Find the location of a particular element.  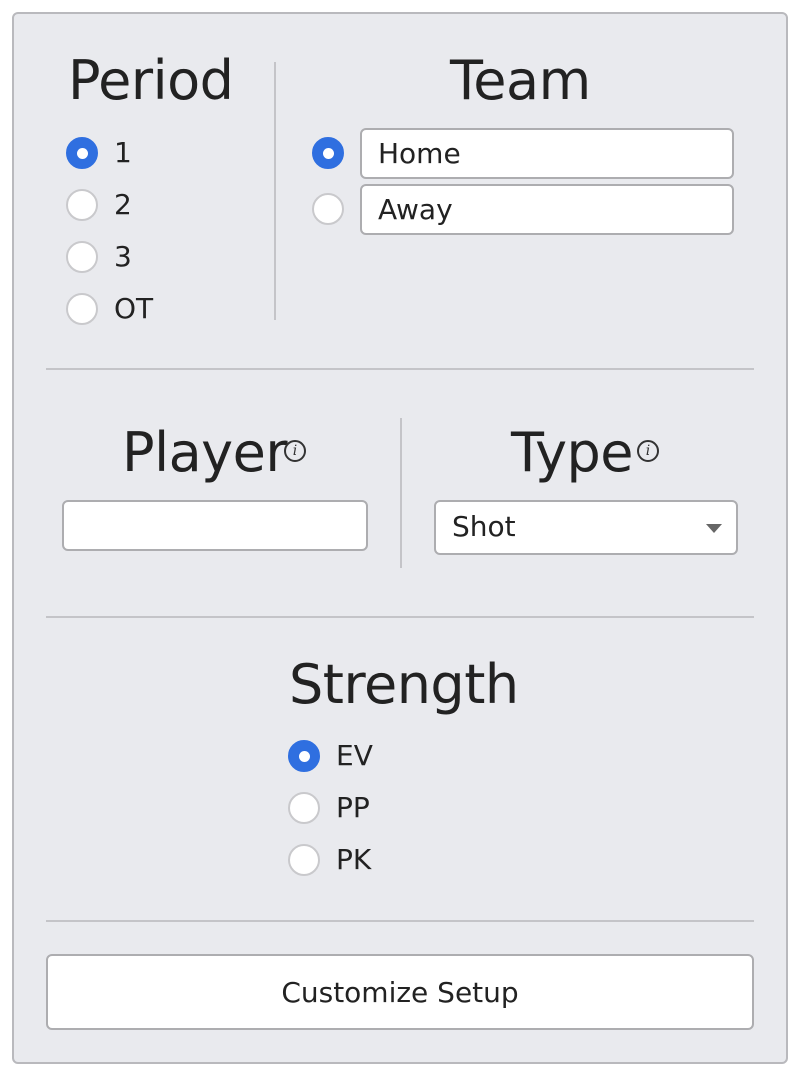

period-1-label: 1 is located at coordinates (123, 152).